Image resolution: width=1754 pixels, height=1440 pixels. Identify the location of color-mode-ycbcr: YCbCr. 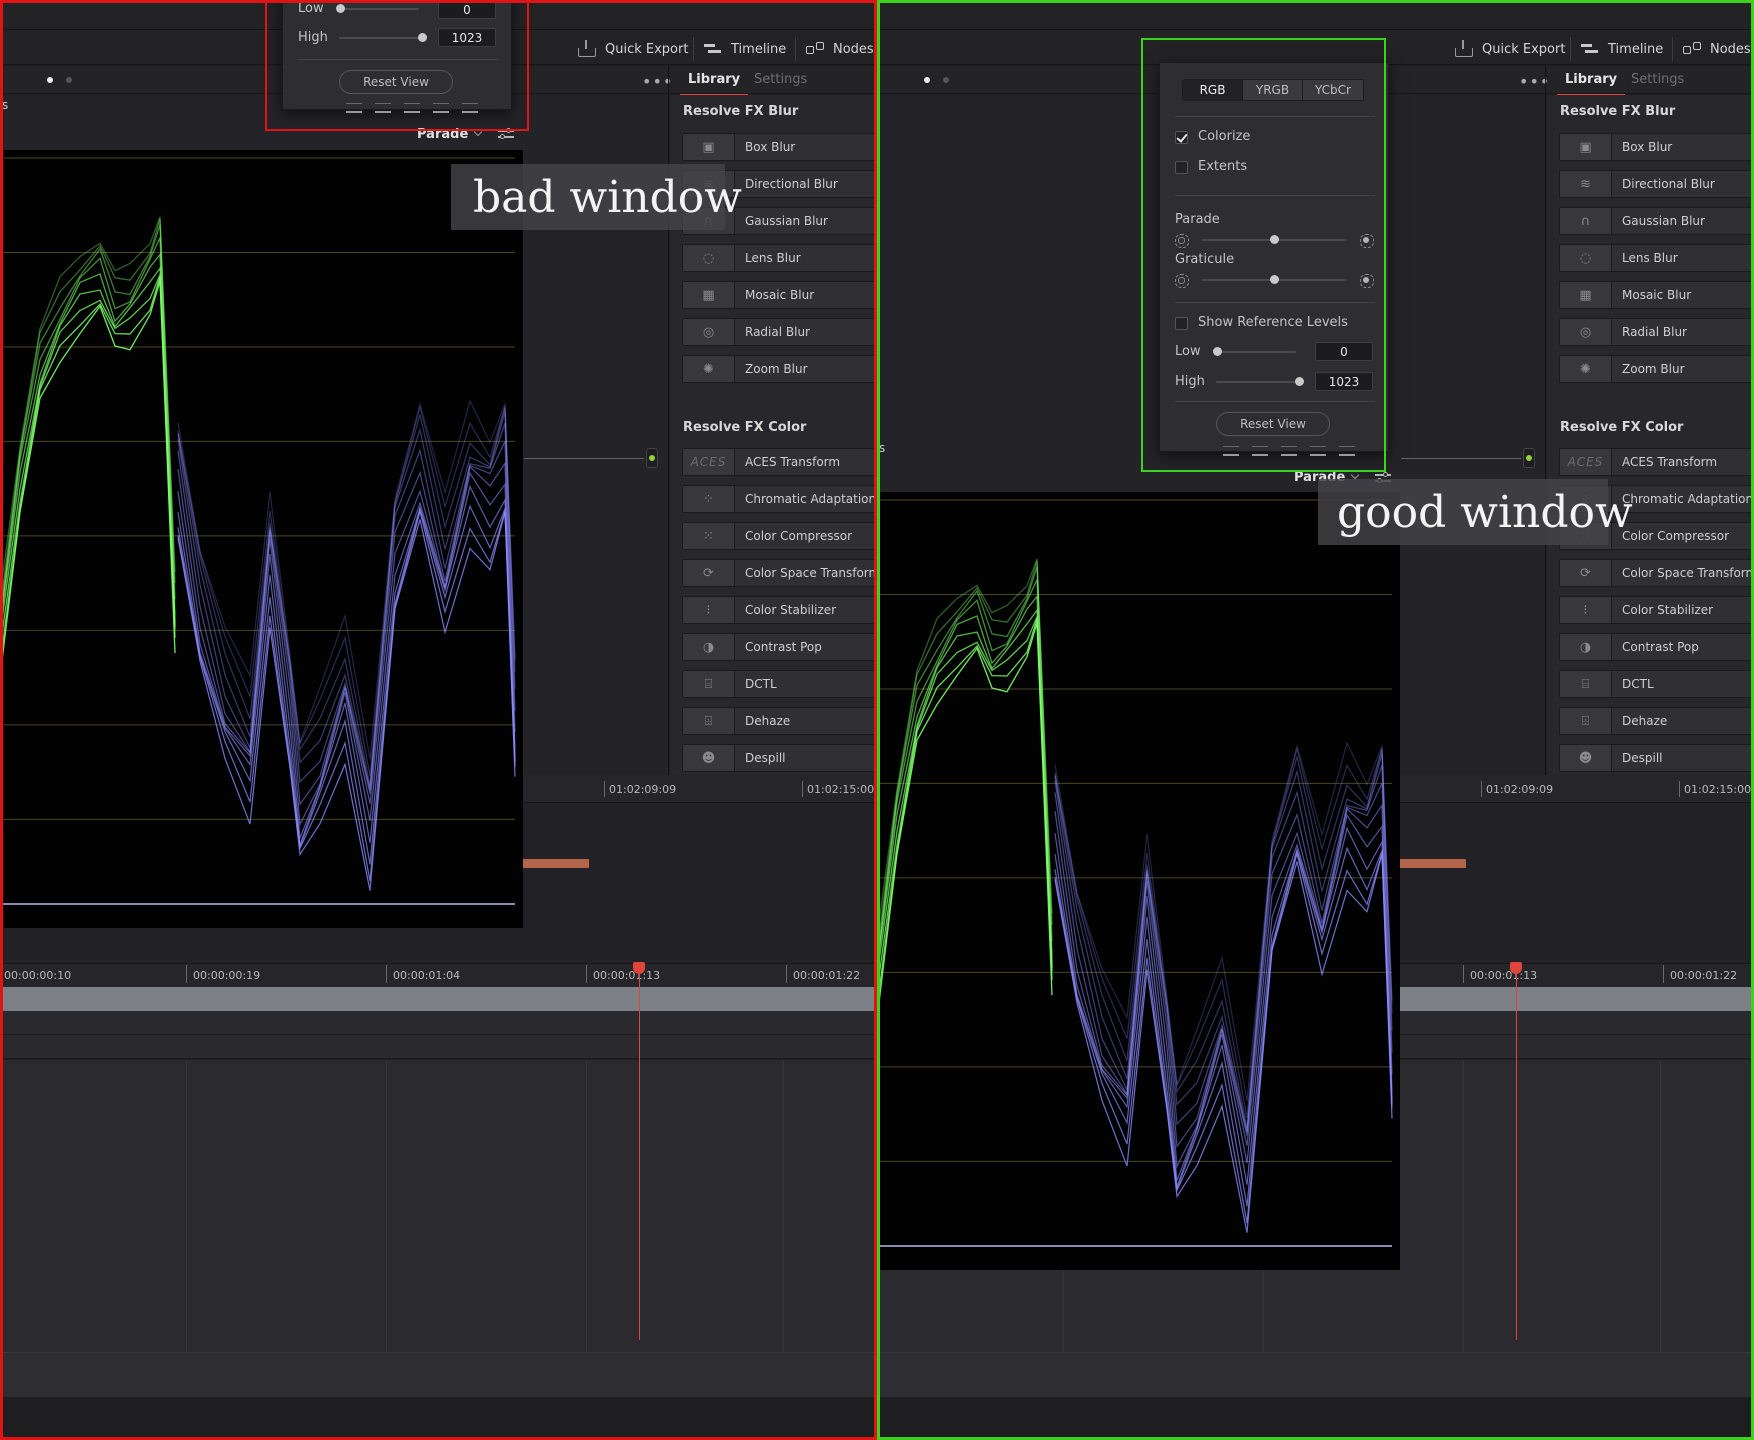
(1333, 90).